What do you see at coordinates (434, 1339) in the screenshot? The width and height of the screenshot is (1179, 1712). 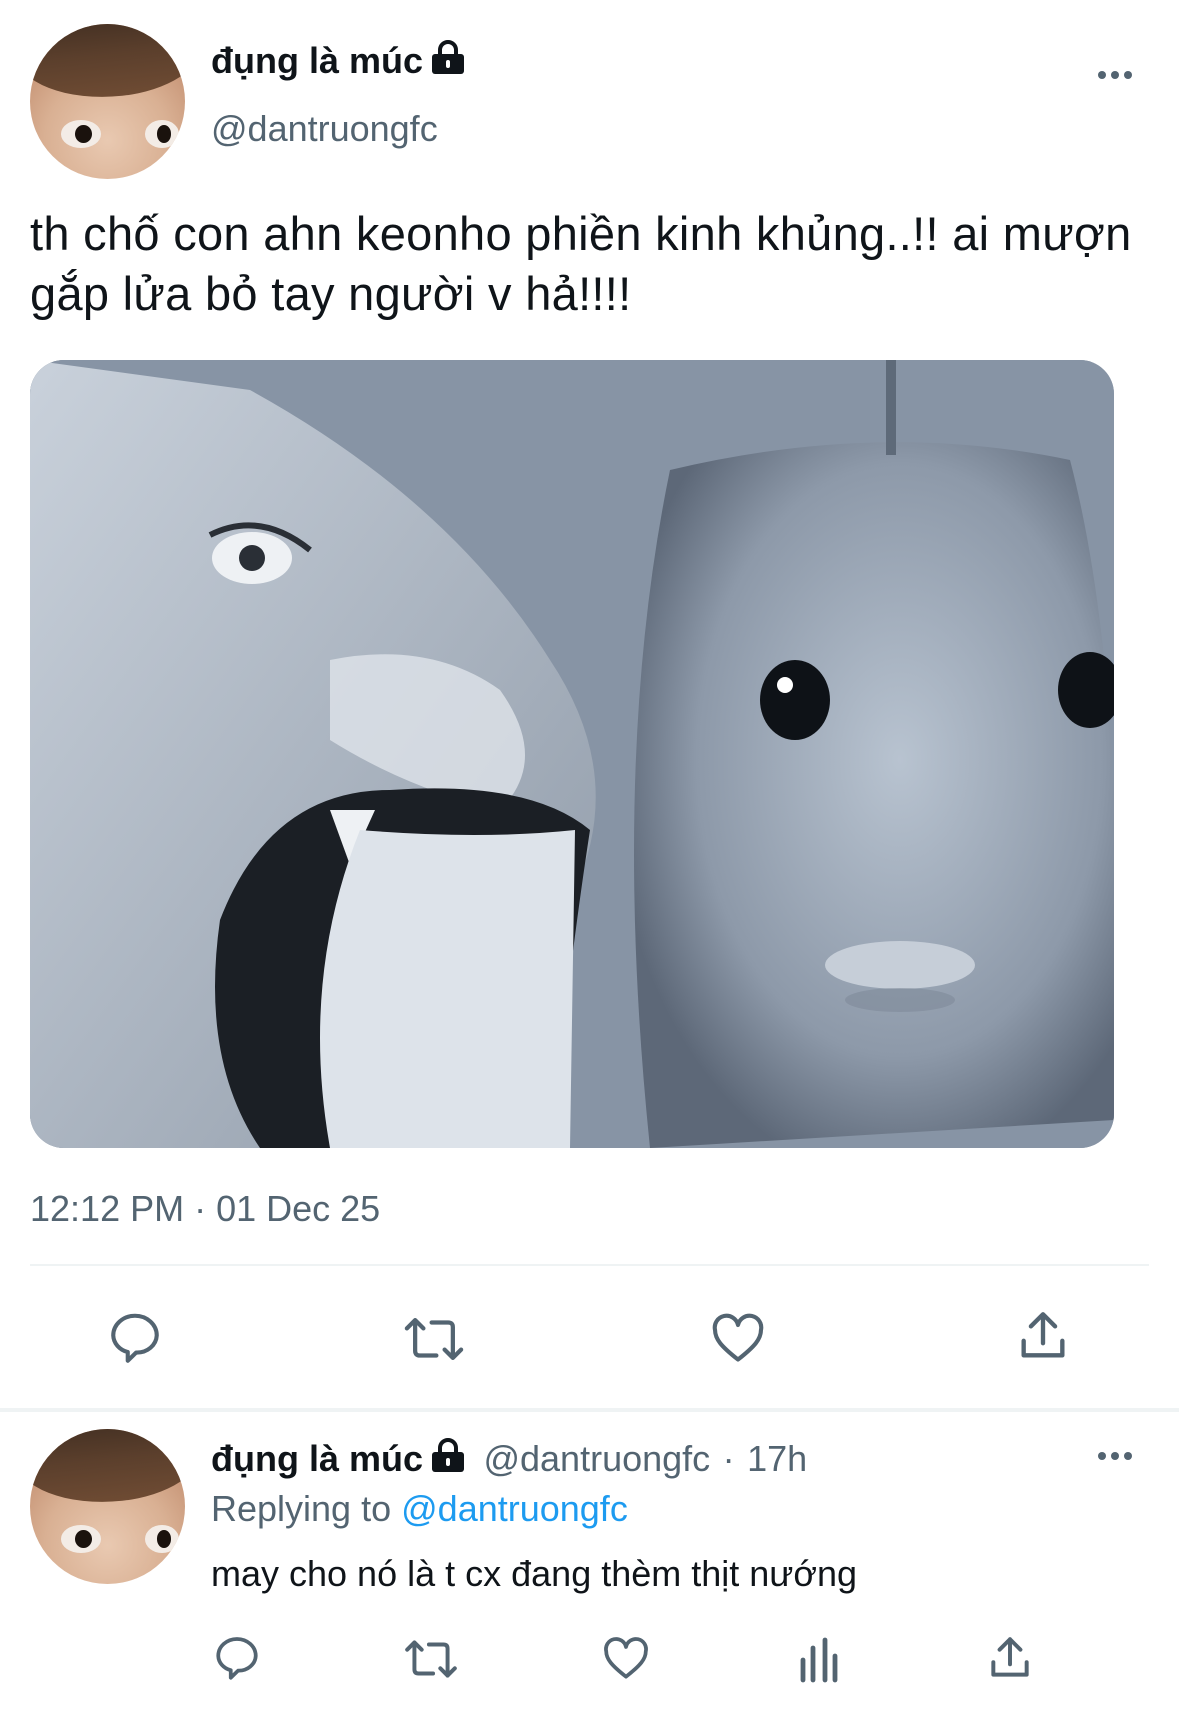 I see `retweet-icon` at bounding box center [434, 1339].